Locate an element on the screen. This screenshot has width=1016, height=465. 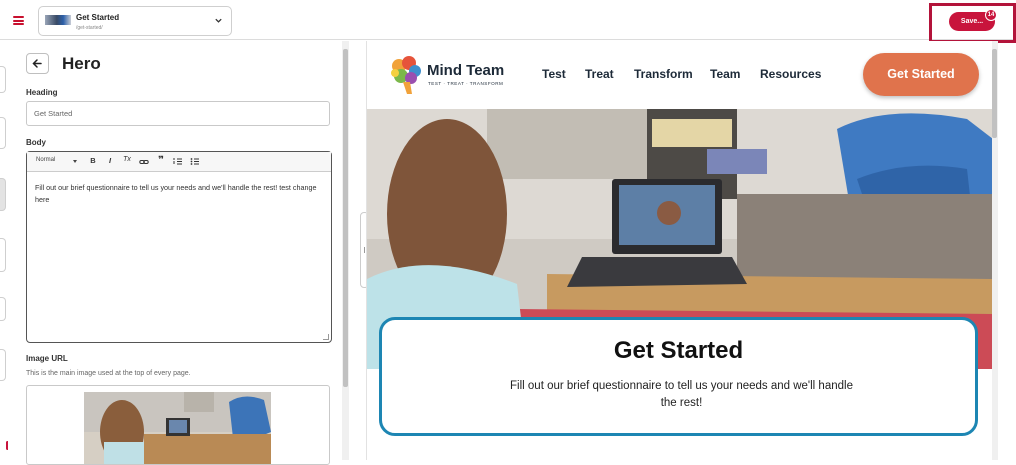
rte-toolbar: Normal B I Tx ❞ is located at coordinates (179, 162).